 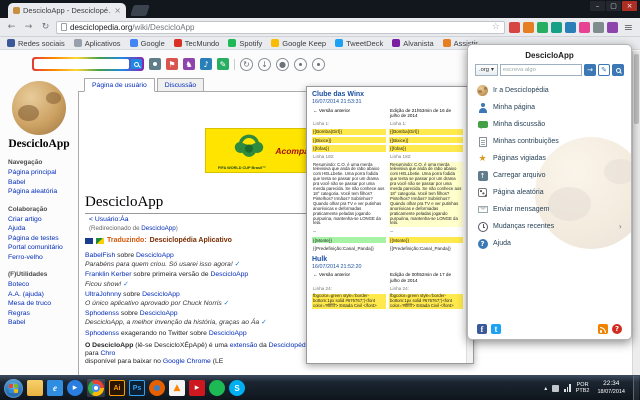 What do you see at coordinates (177, 388) in the screenshot?
I see `vlc-icon: ▲` at bounding box center [177, 388].